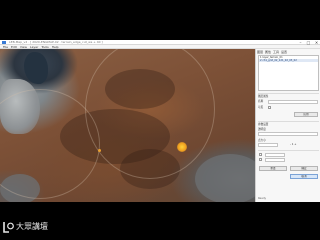 The width and height of the screenshot is (320, 240). Describe the element at coordinates (288, 52) in the screenshot. I see `panel-tabs: 图层 属性 工具 设置` at that location.